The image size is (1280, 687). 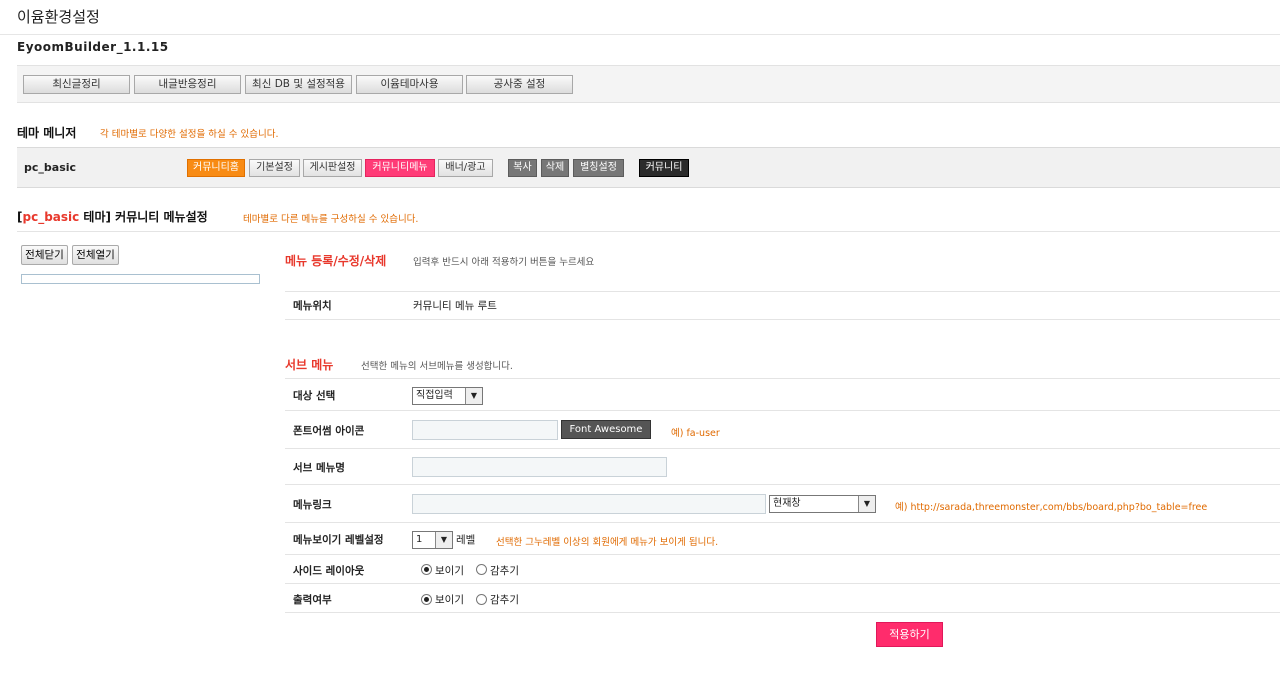 I want to click on output-show-radio, so click(x=426, y=599).